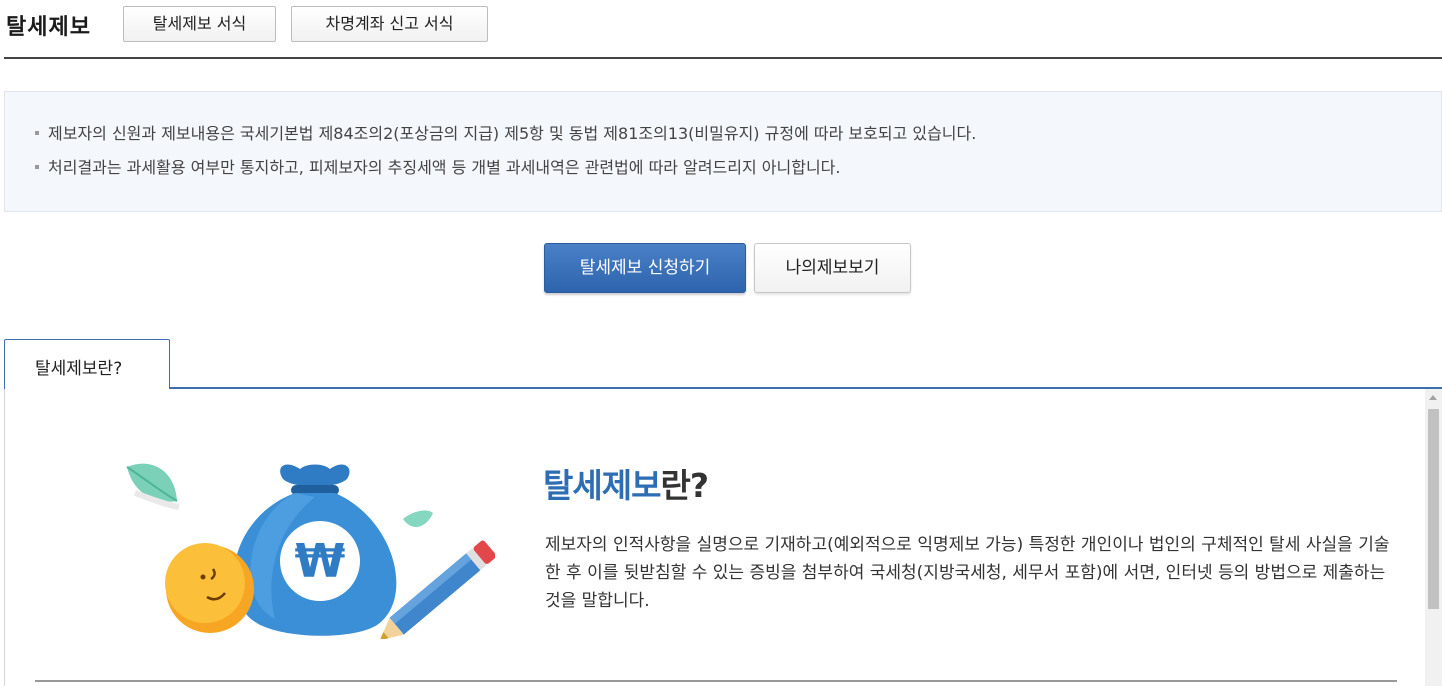 The image size is (1442, 686). I want to click on borrowed-account-form-button: 차명계좌 신고 서식, so click(389, 24).